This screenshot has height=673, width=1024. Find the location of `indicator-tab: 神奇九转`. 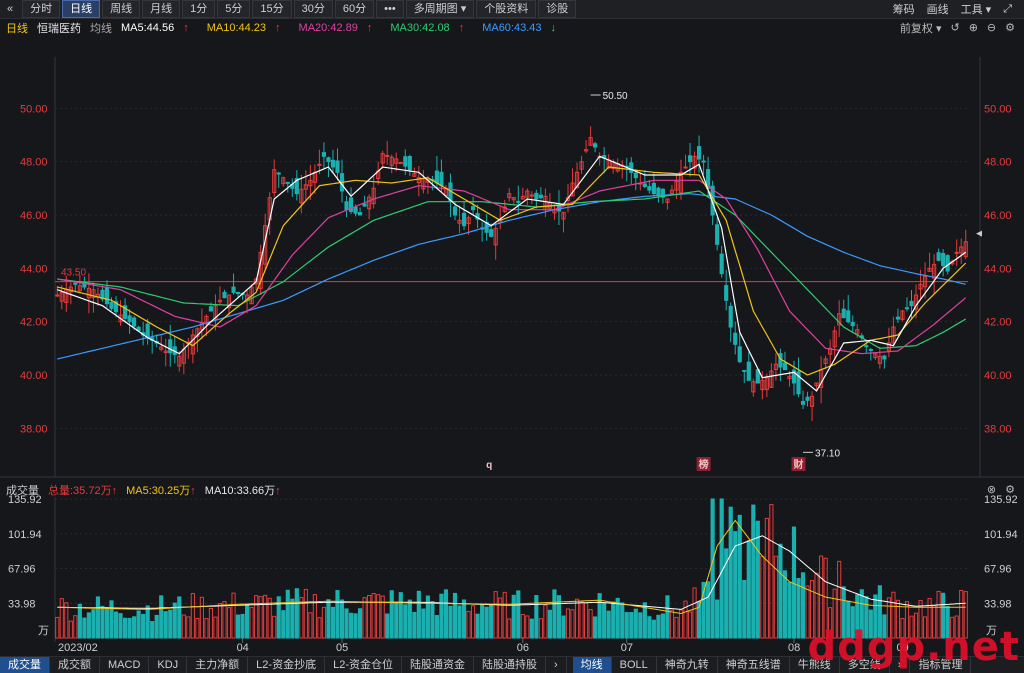

indicator-tab: 神奇九转 is located at coordinates (687, 665).